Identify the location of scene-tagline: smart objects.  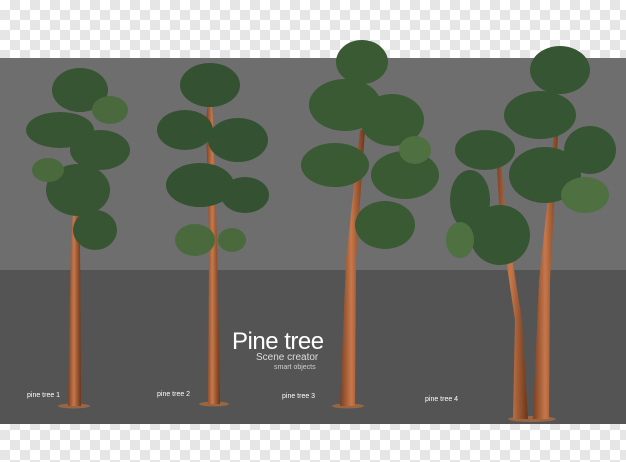
(295, 367).